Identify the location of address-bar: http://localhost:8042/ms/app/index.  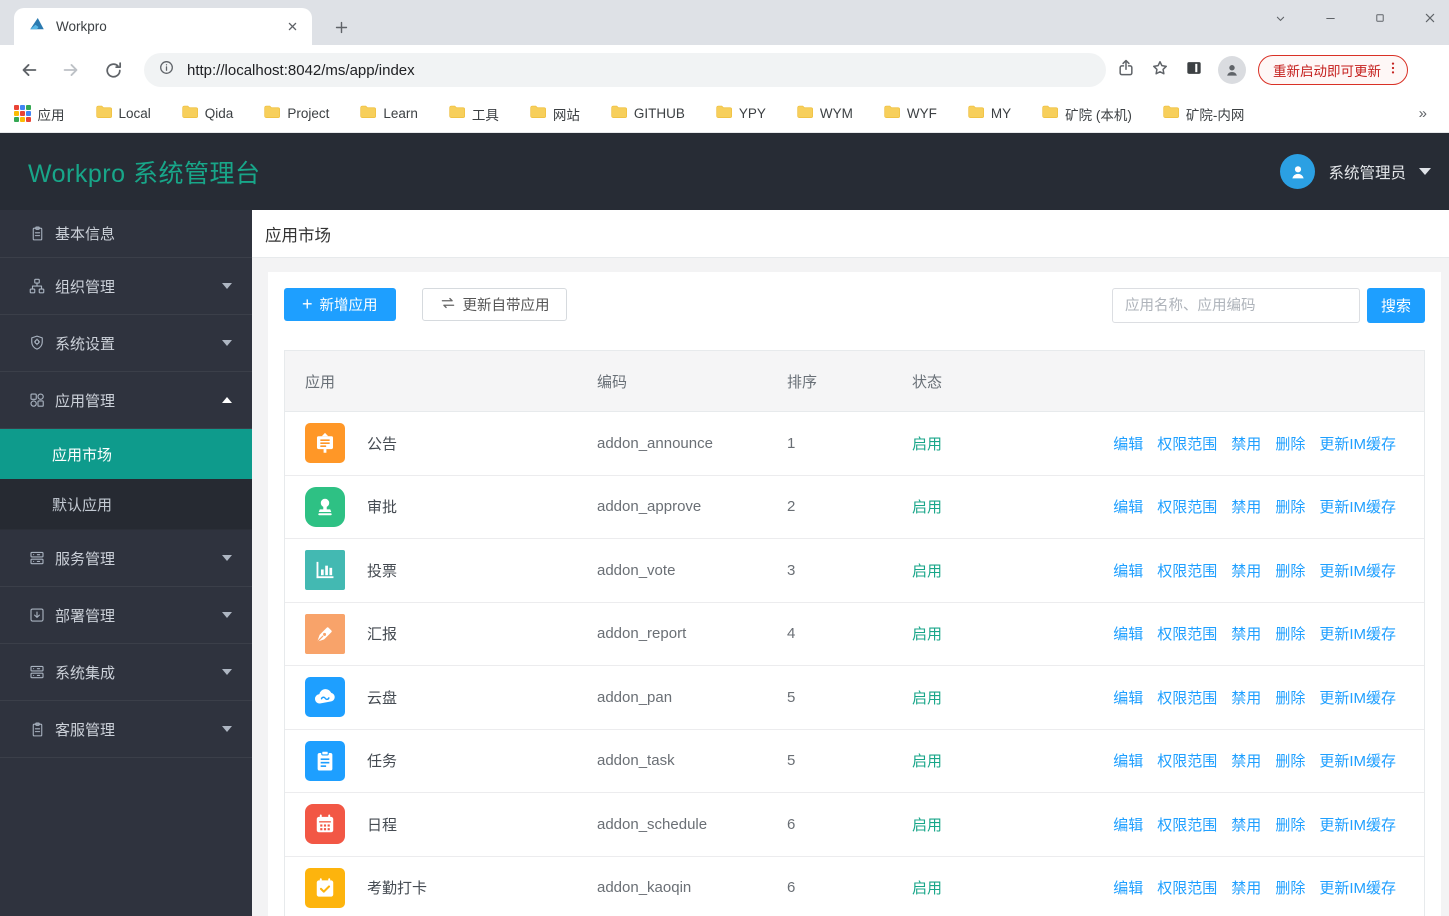
(625, 70).